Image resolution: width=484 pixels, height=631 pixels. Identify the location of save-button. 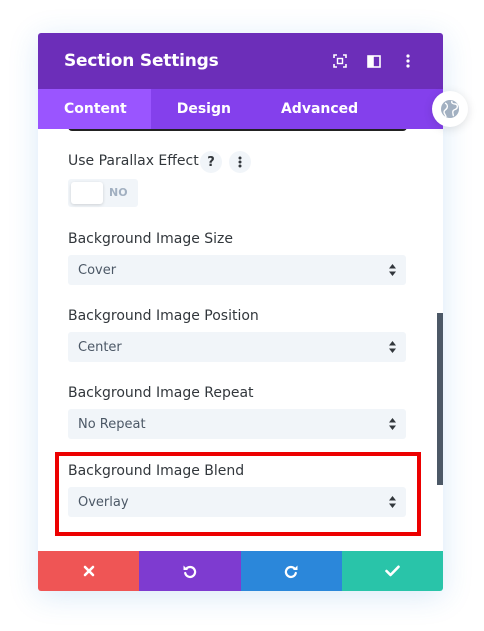
(392, 571).